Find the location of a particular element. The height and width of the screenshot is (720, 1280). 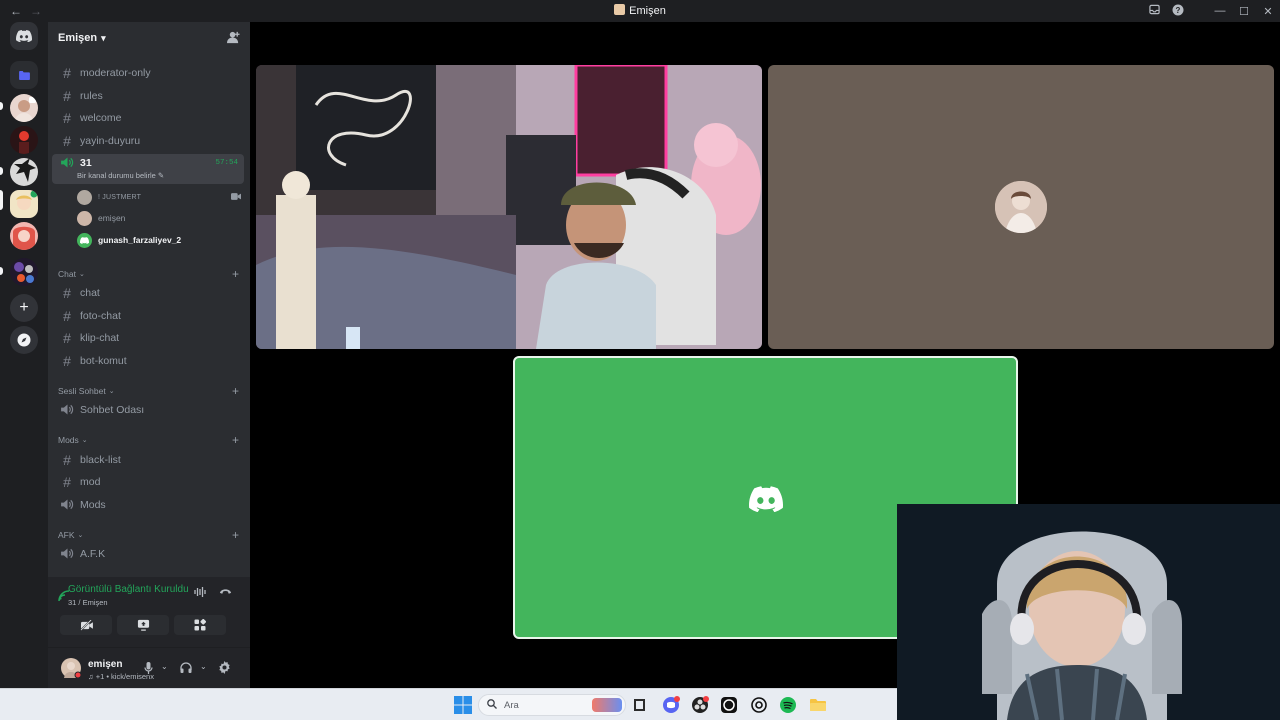

search-placeholder: Ara is located at coordinates (511, 705).